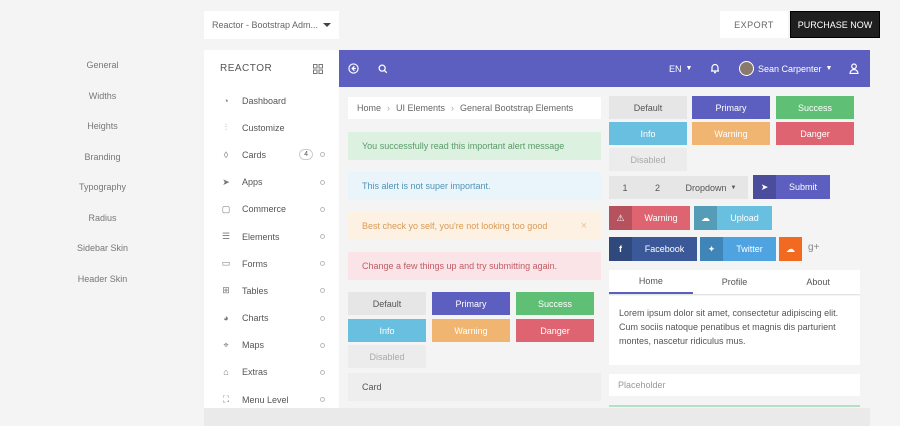 This screenshot has width=900, height=426. Describe the element at coordinates (271, 127) in the screenshot. I see `sidebar-item-customize: ⫶ Customize` at that location.